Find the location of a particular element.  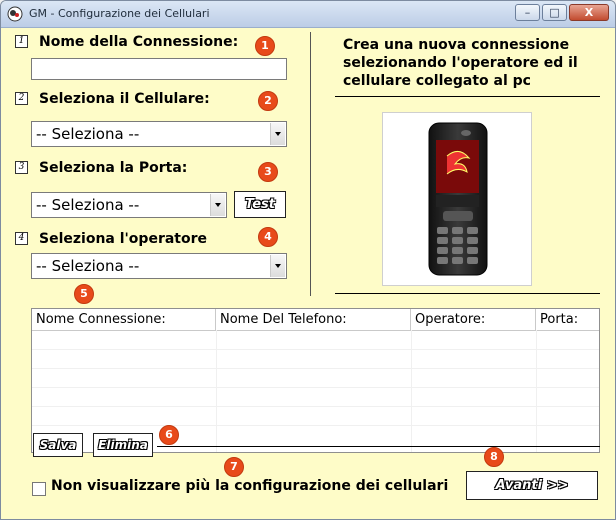

photo-divider is located at coordinates (467, 293).